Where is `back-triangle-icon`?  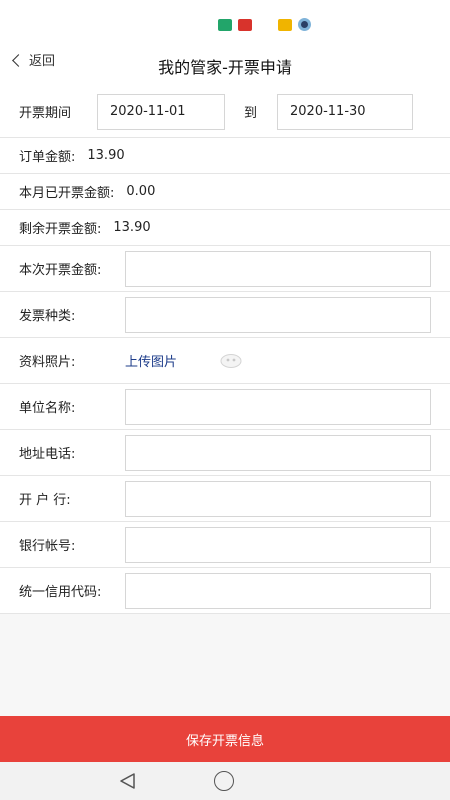
back-triangle-icon is located at coordinates (128, 781).